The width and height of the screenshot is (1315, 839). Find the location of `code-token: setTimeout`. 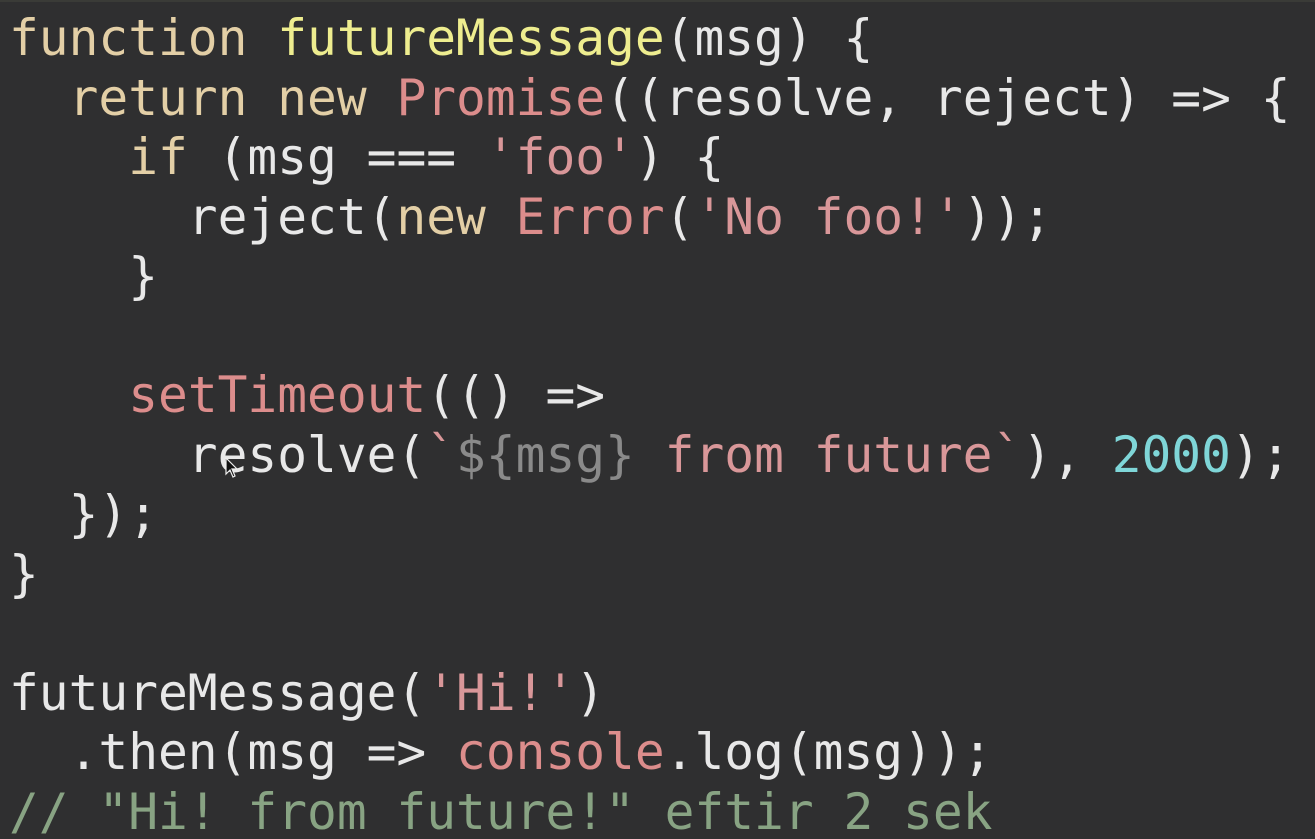

code-token: setTimeout is located at coordinates (277, 395).